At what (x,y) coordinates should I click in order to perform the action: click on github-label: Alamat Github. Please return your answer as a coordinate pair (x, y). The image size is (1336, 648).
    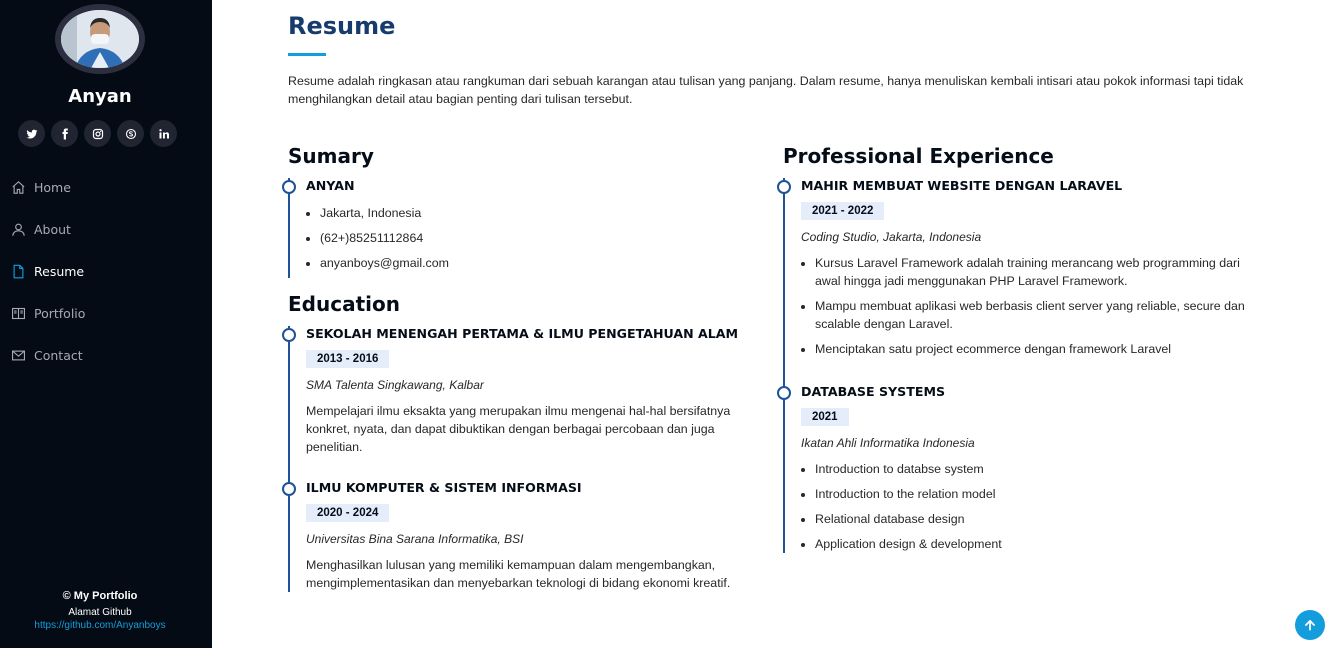
    Looking at the image, I should click on (100, 612).